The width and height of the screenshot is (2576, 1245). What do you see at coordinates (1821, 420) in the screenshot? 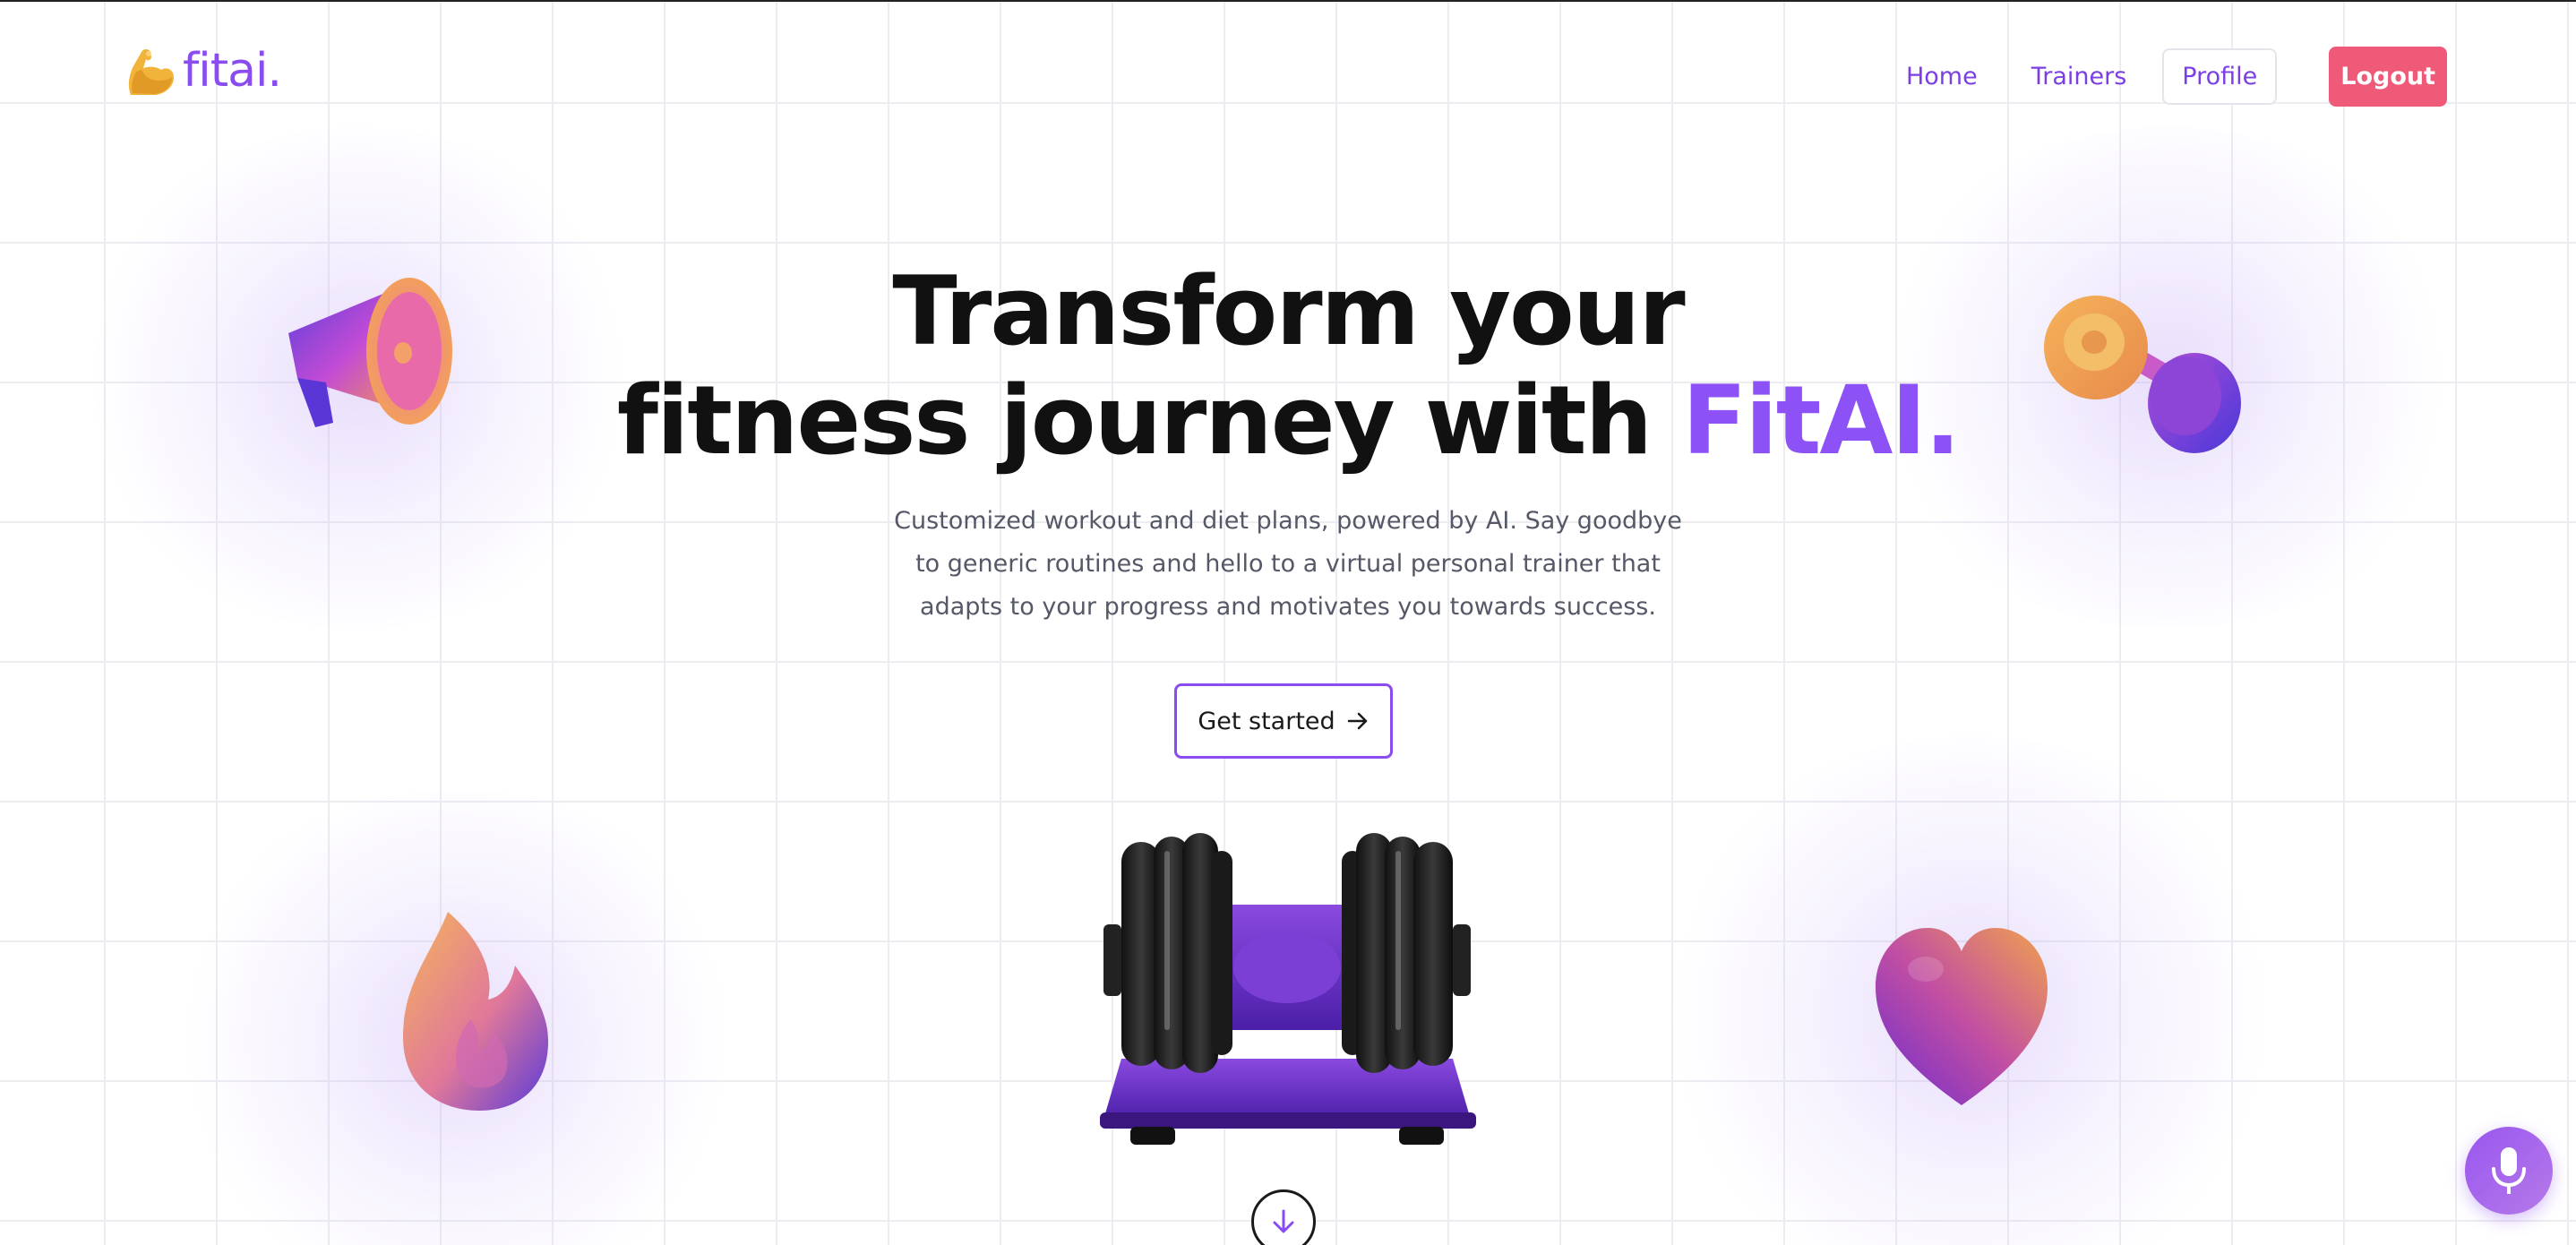
I see `hero-title-accent: FitAI.` at bounding box center [1821, 420].